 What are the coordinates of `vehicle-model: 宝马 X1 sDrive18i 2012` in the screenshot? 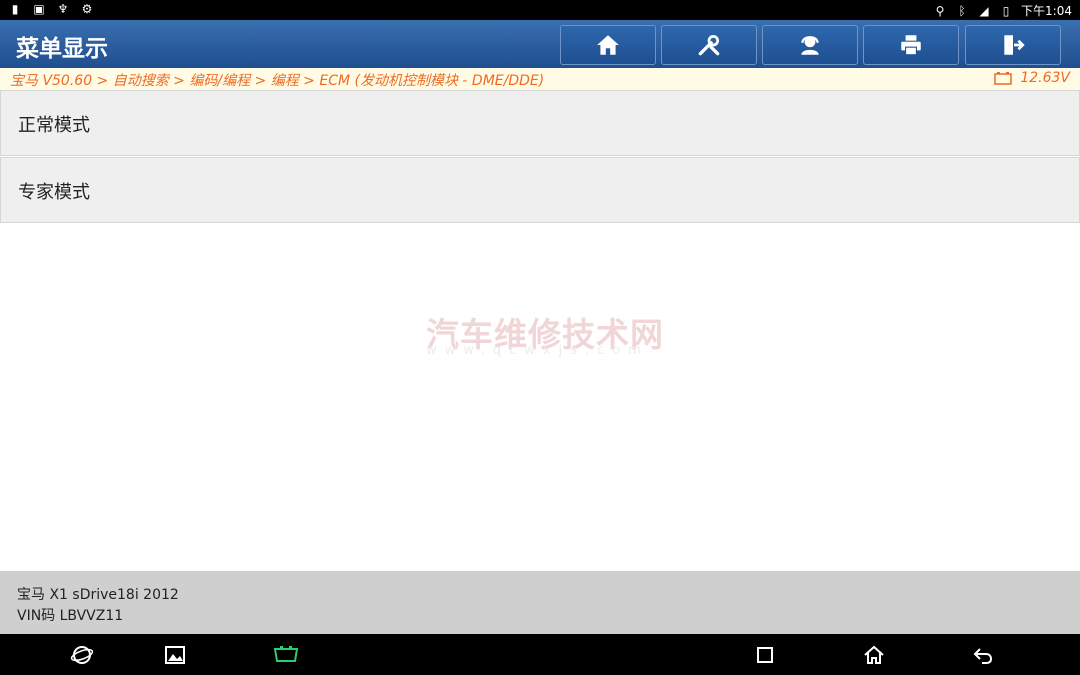 It's located at (98, 595).